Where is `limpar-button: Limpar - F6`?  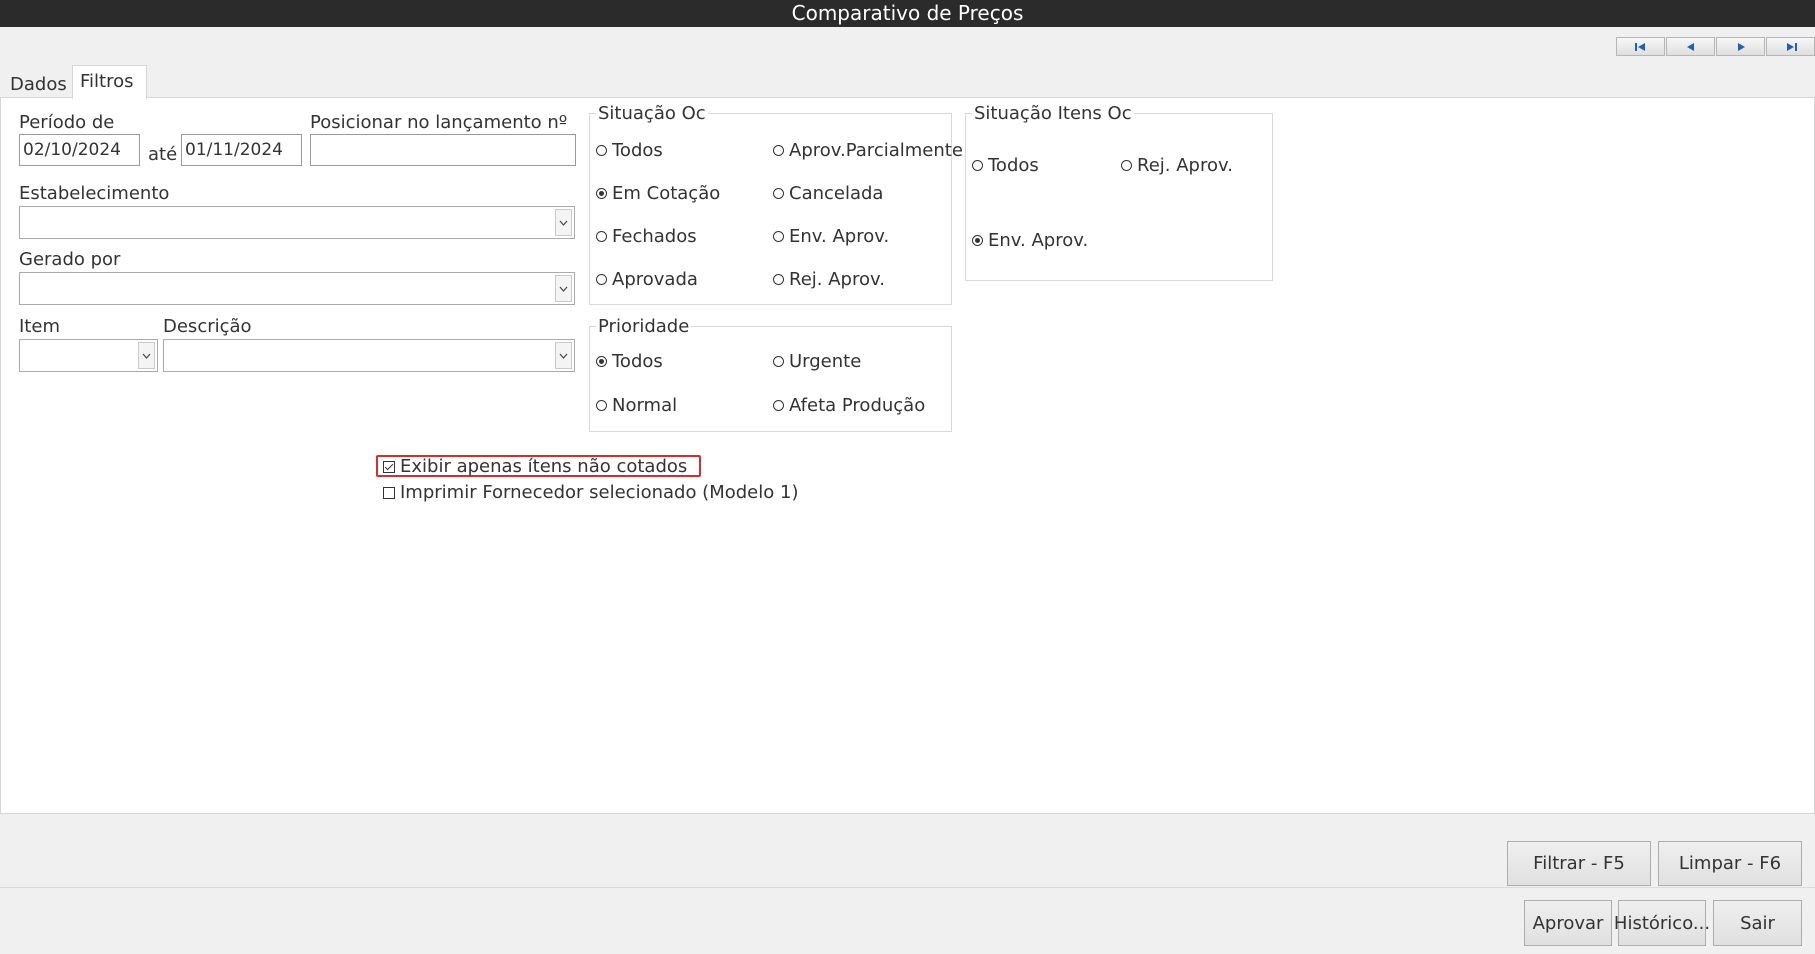
limpar-button: Limpar - F6 is located at coordinates (1730, 863).